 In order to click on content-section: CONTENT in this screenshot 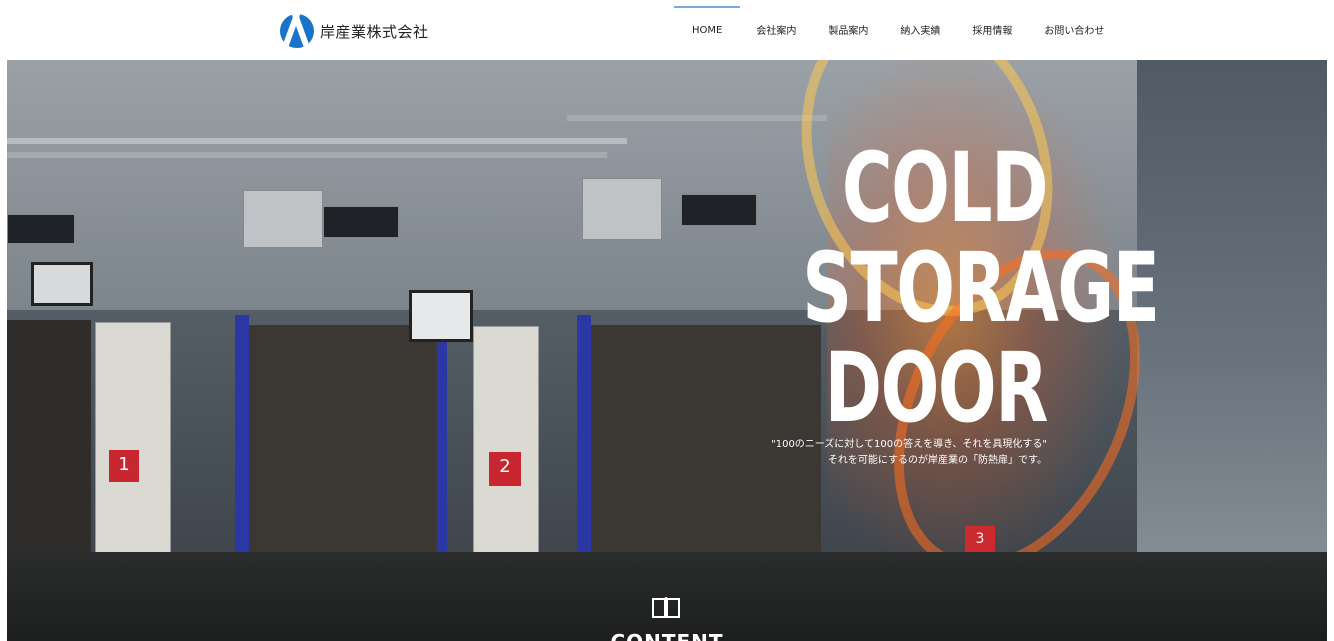, I will do `click(667, 596)`.